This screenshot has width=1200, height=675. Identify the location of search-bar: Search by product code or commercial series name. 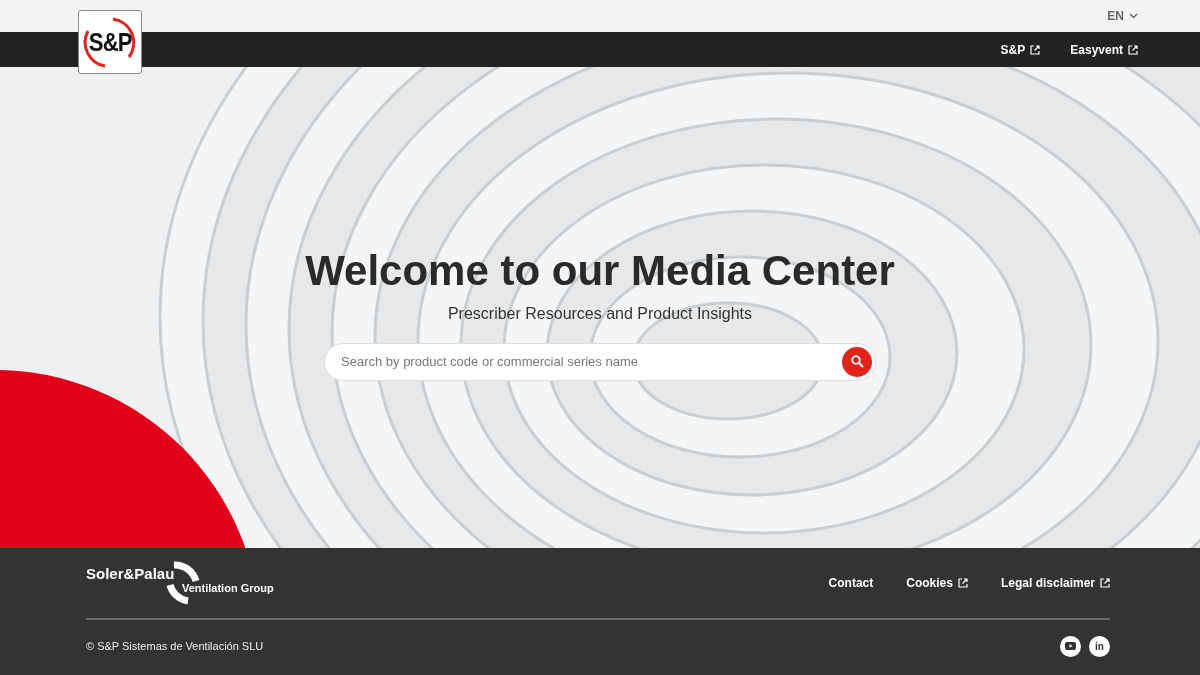
(600, 361).